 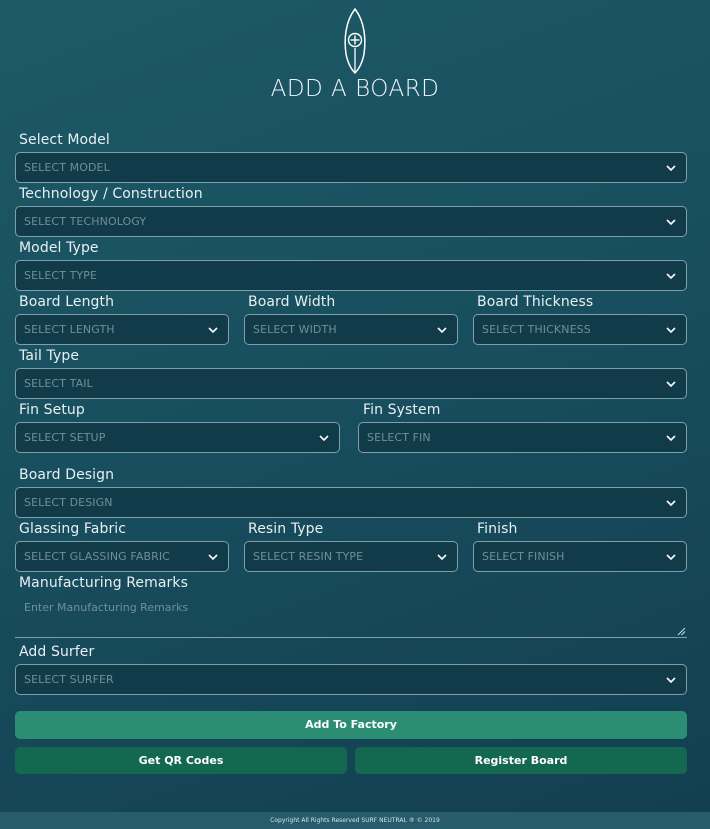 What do you see at coordinates (57, 652) in the screenshot?
I see `surfer-label: Add Surfer` at bounding box center [57, 652].